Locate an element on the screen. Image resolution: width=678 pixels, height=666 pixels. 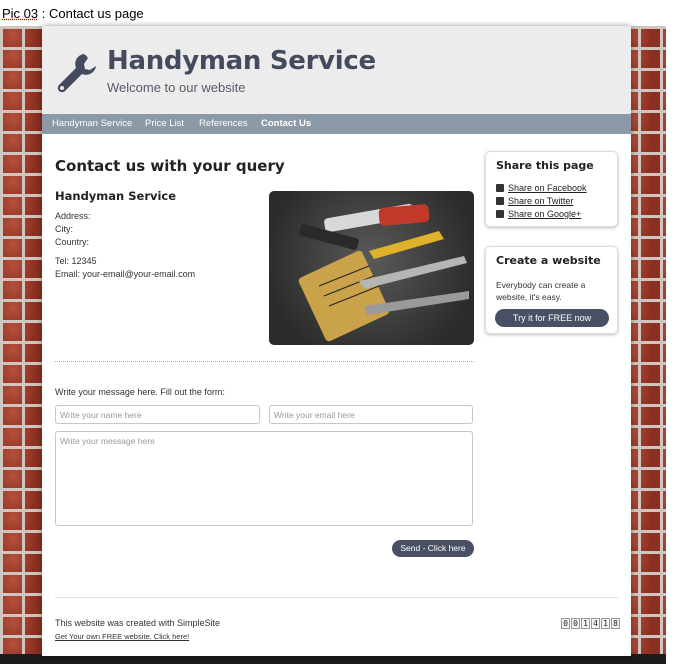
nav-item-contact-us: Contact Us is located at coordinates (286, 123).